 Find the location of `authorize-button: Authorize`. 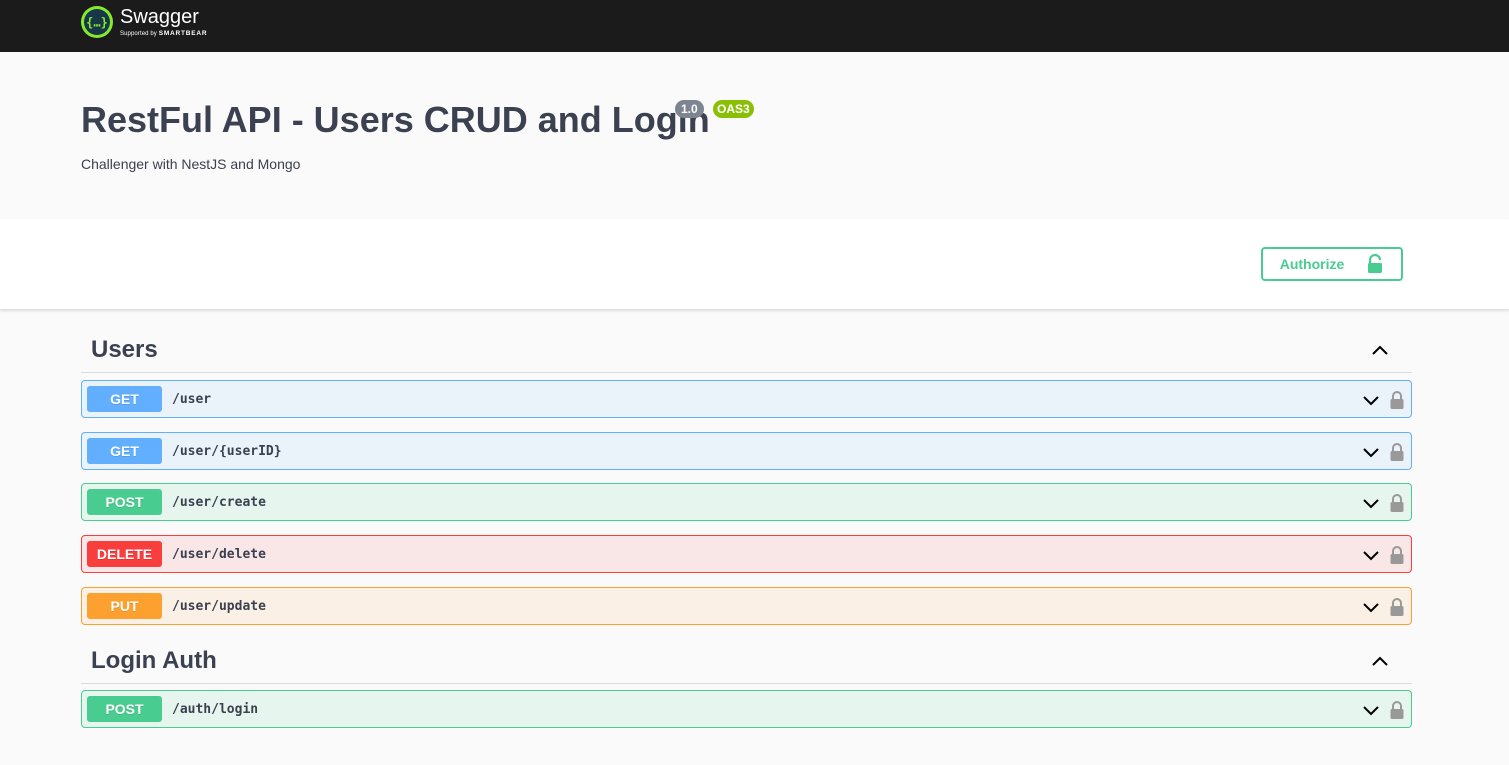

authorize-button: Authorize is located at coordinates (1332, 264).